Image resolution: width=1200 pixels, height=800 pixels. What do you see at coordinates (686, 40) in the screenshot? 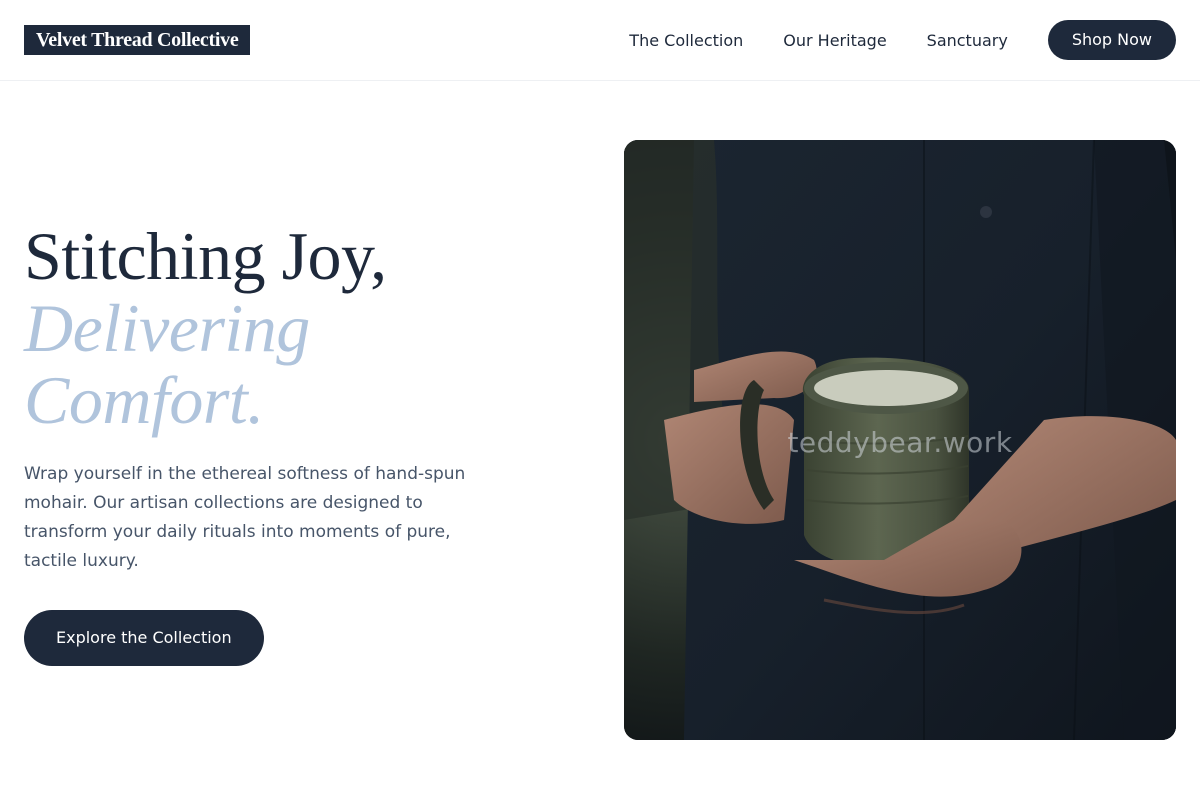
I see `nav-link-the-collection: The Collection` at bounding box center [686, 40].